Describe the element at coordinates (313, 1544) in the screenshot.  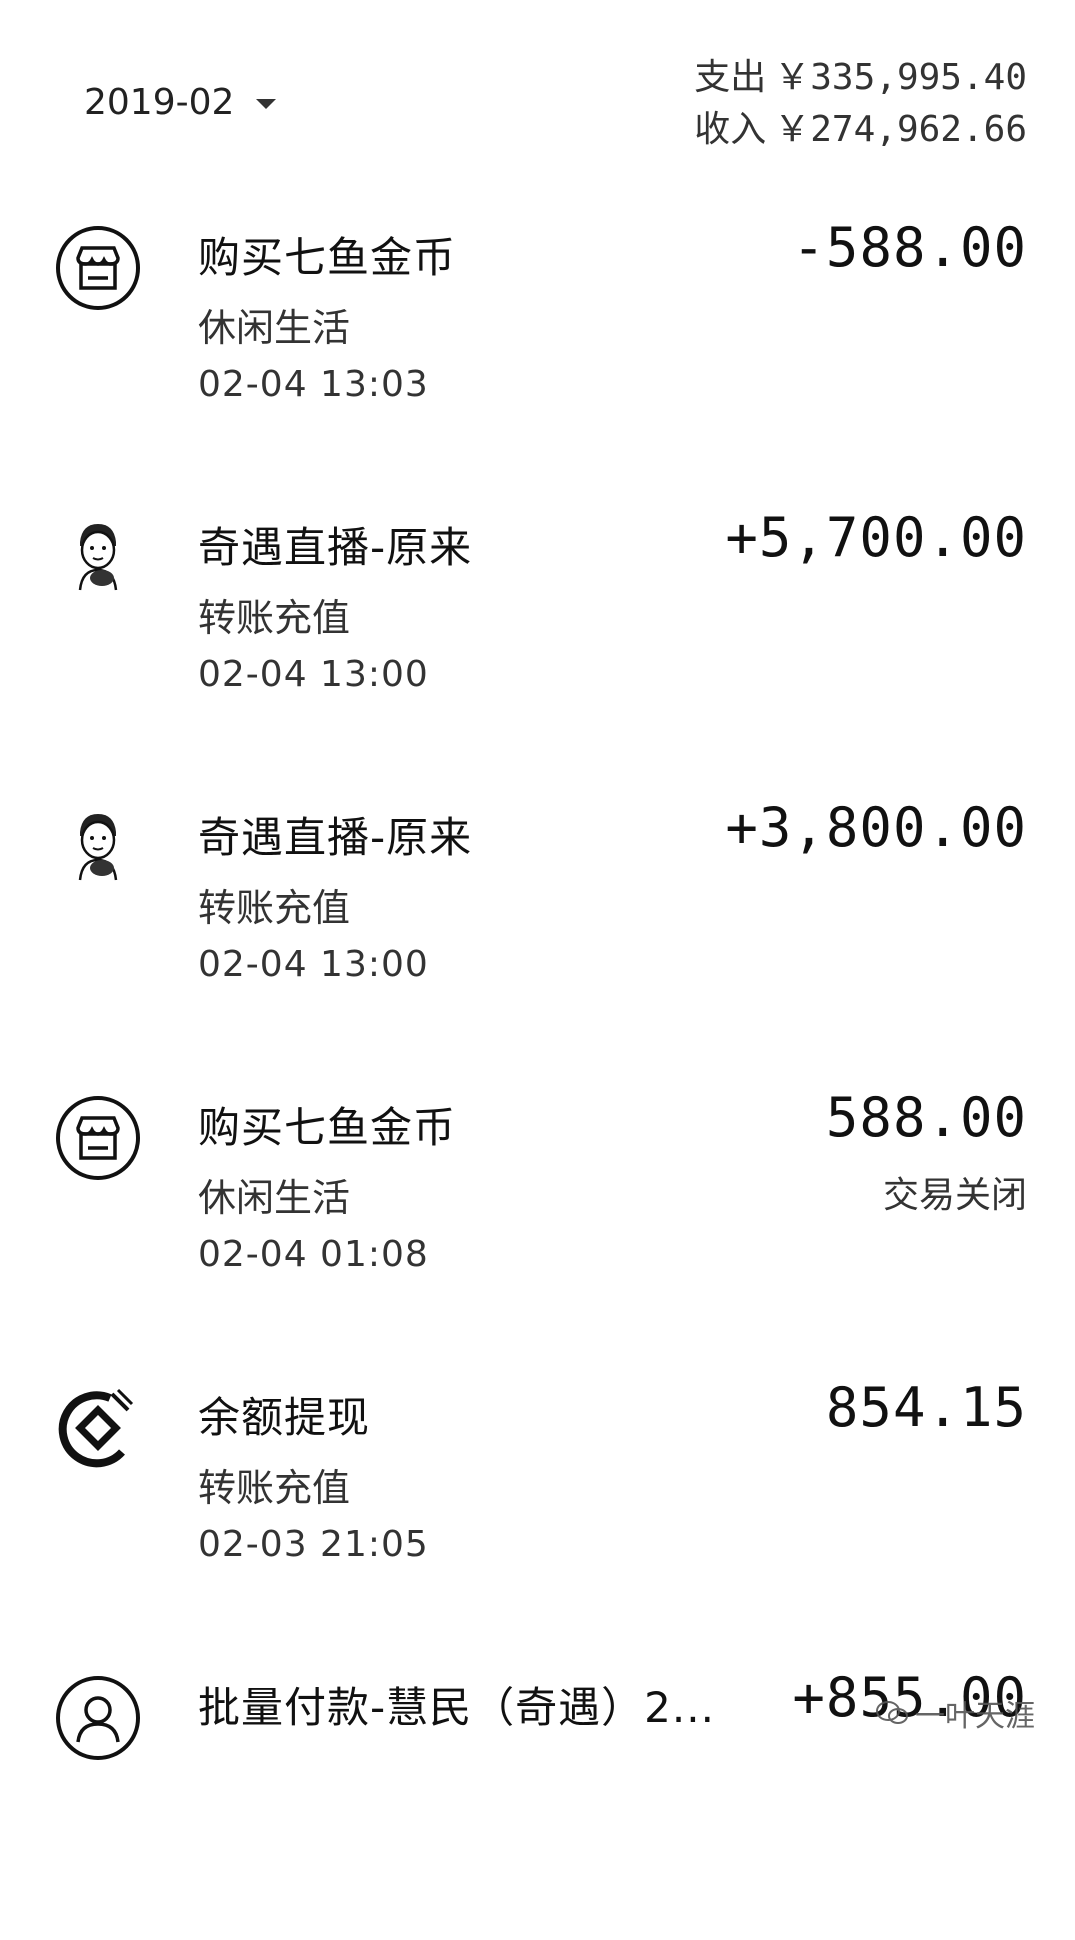
I see `transaction-time: 02-03 21:05` at that location.